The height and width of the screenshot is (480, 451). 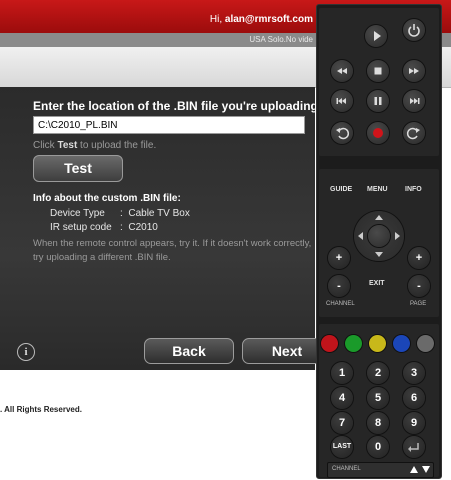 I want to click on channel-down-button: -, so click(x=339, y=286).